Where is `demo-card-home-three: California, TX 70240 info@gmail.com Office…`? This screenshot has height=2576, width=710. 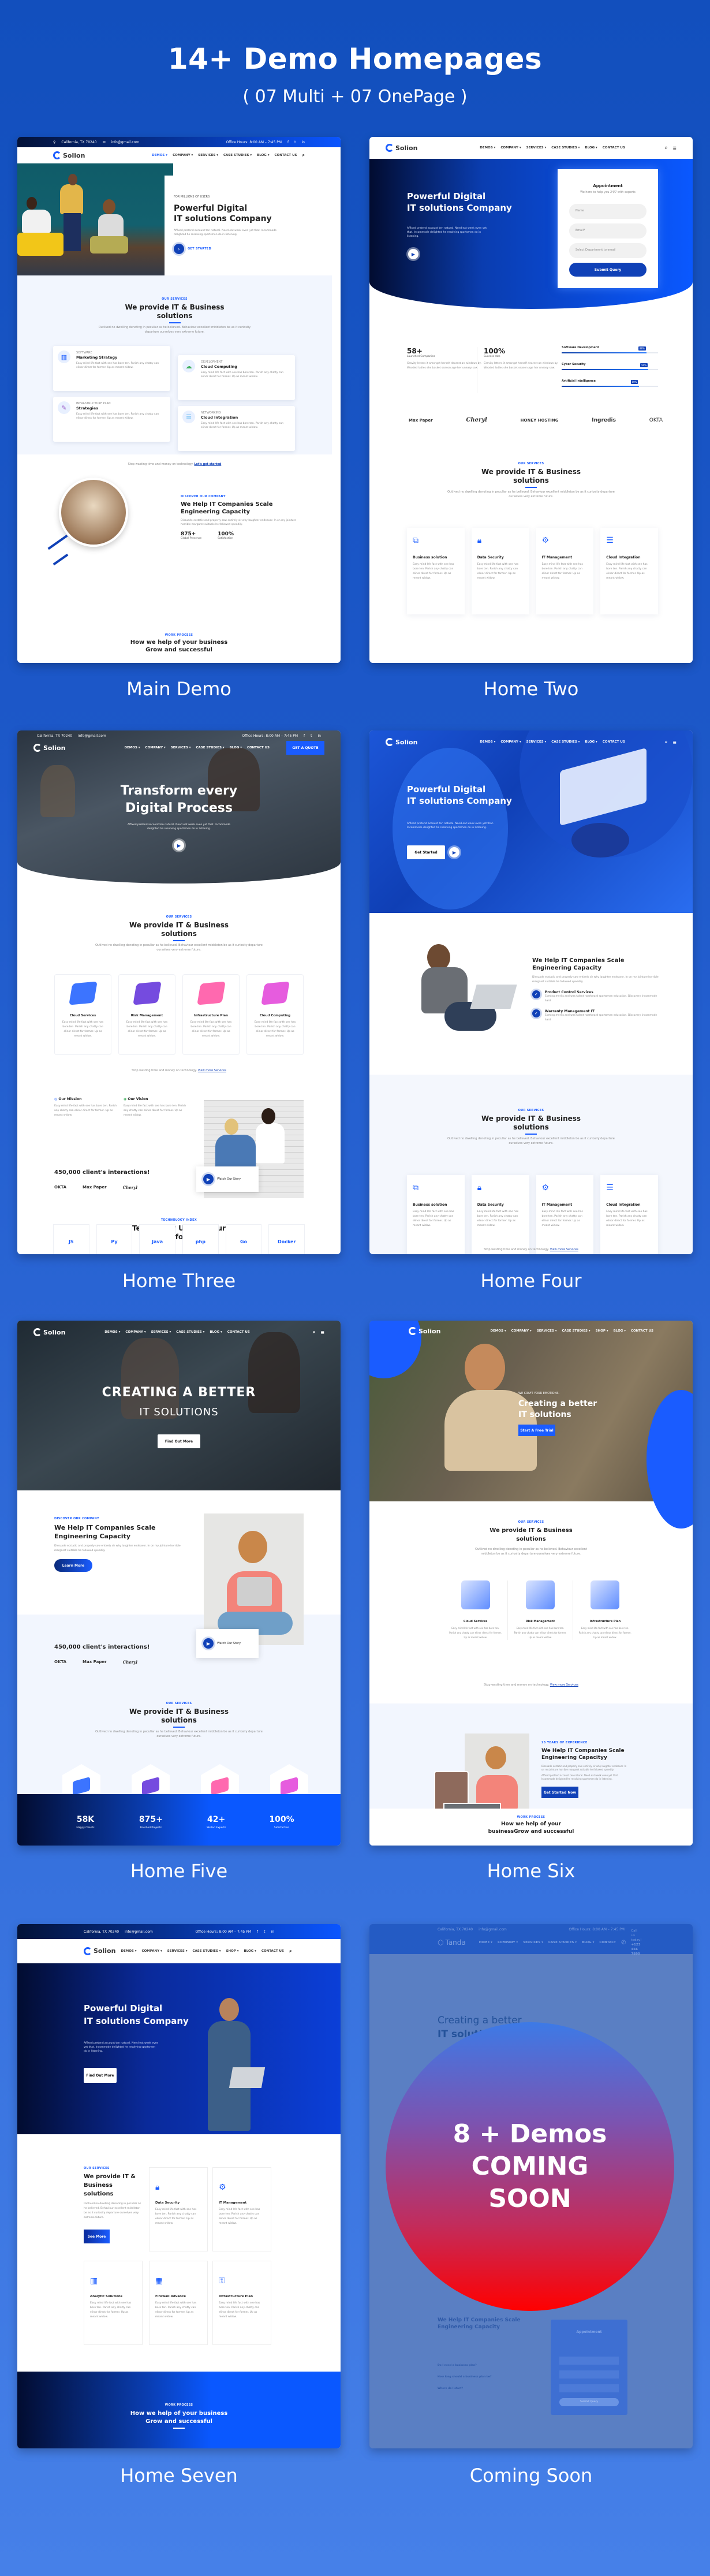 demo-card-home-three: California, TX 70240 info@gmail.com Office… is located at coordinates (179, 992).